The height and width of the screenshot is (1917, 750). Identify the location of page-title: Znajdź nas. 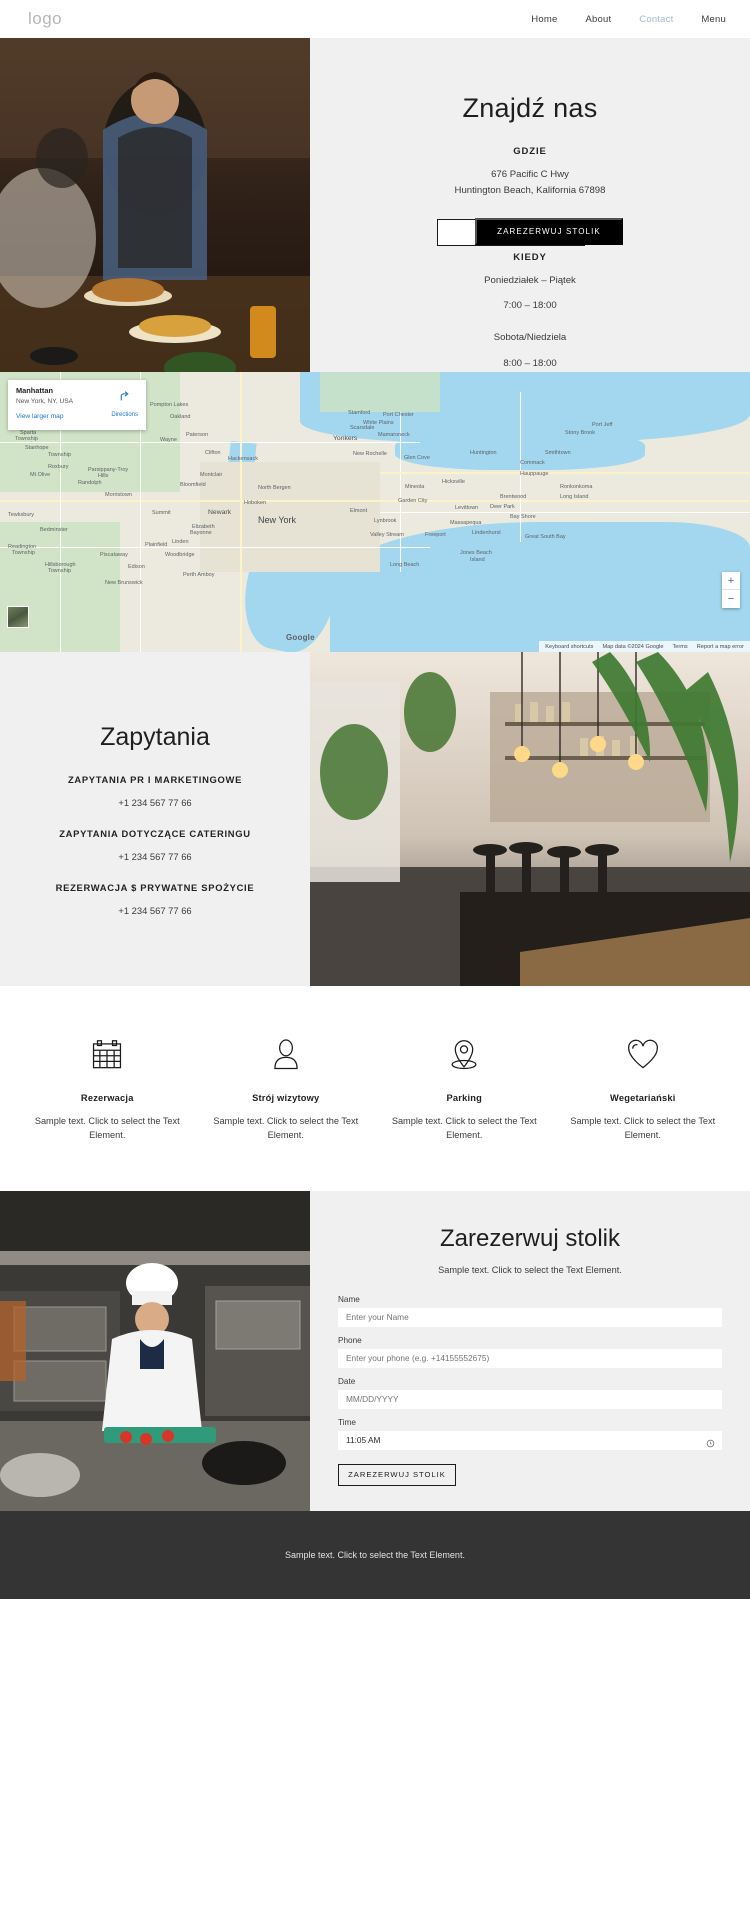
(530, 108).